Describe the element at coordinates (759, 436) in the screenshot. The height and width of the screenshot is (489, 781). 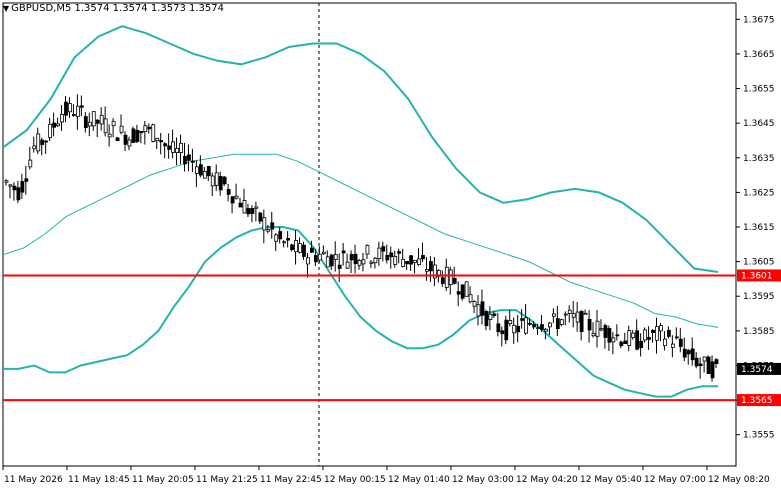
I see `y-tick-label: 1.3555` at that location.